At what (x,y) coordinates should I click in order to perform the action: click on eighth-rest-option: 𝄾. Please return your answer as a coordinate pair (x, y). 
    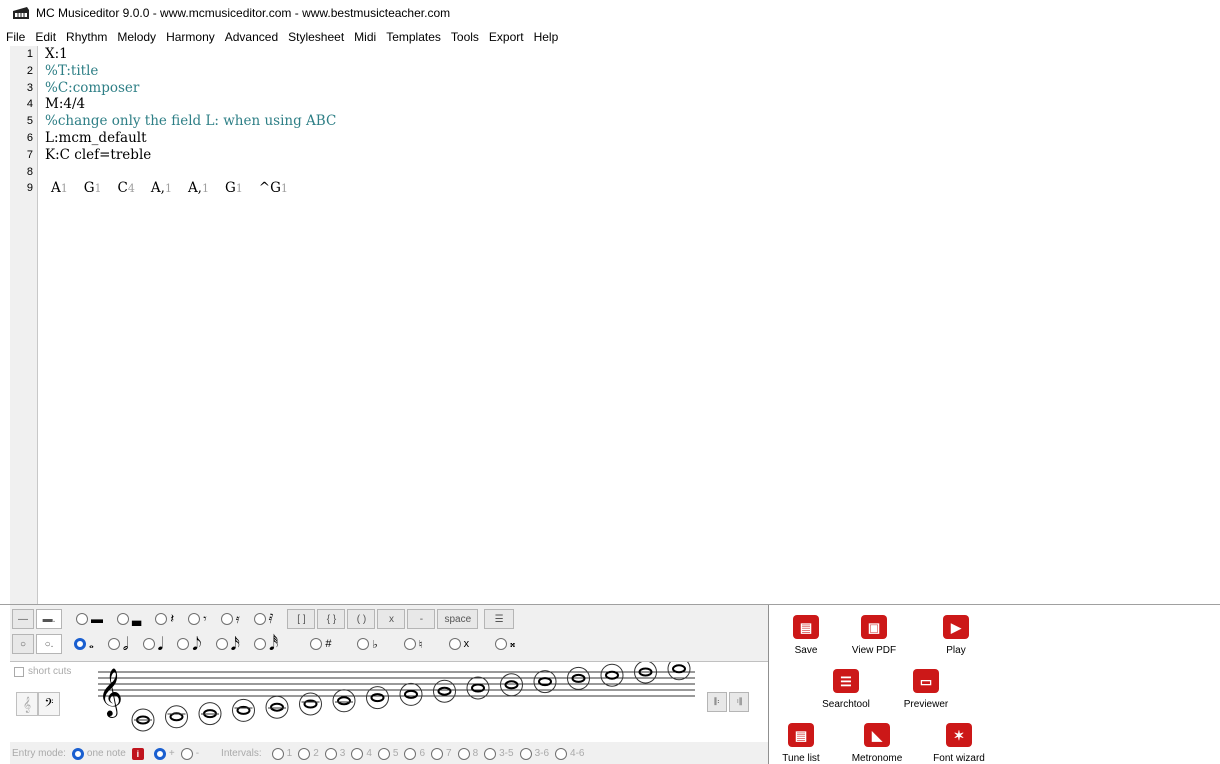
    Looking at the image, I should click on (197, 619).